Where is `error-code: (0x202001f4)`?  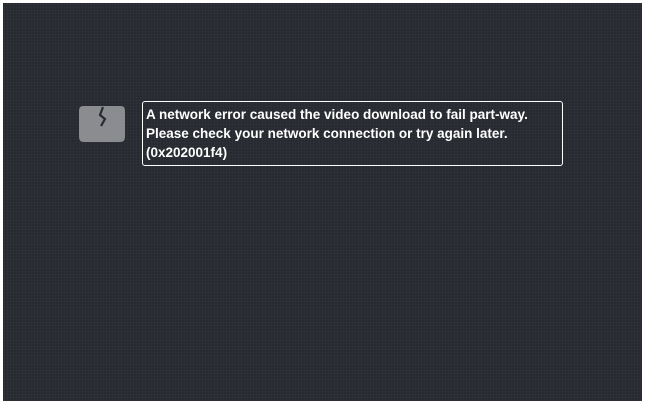 error-code: (0x202001f4) is located at coordinates (187, 152).